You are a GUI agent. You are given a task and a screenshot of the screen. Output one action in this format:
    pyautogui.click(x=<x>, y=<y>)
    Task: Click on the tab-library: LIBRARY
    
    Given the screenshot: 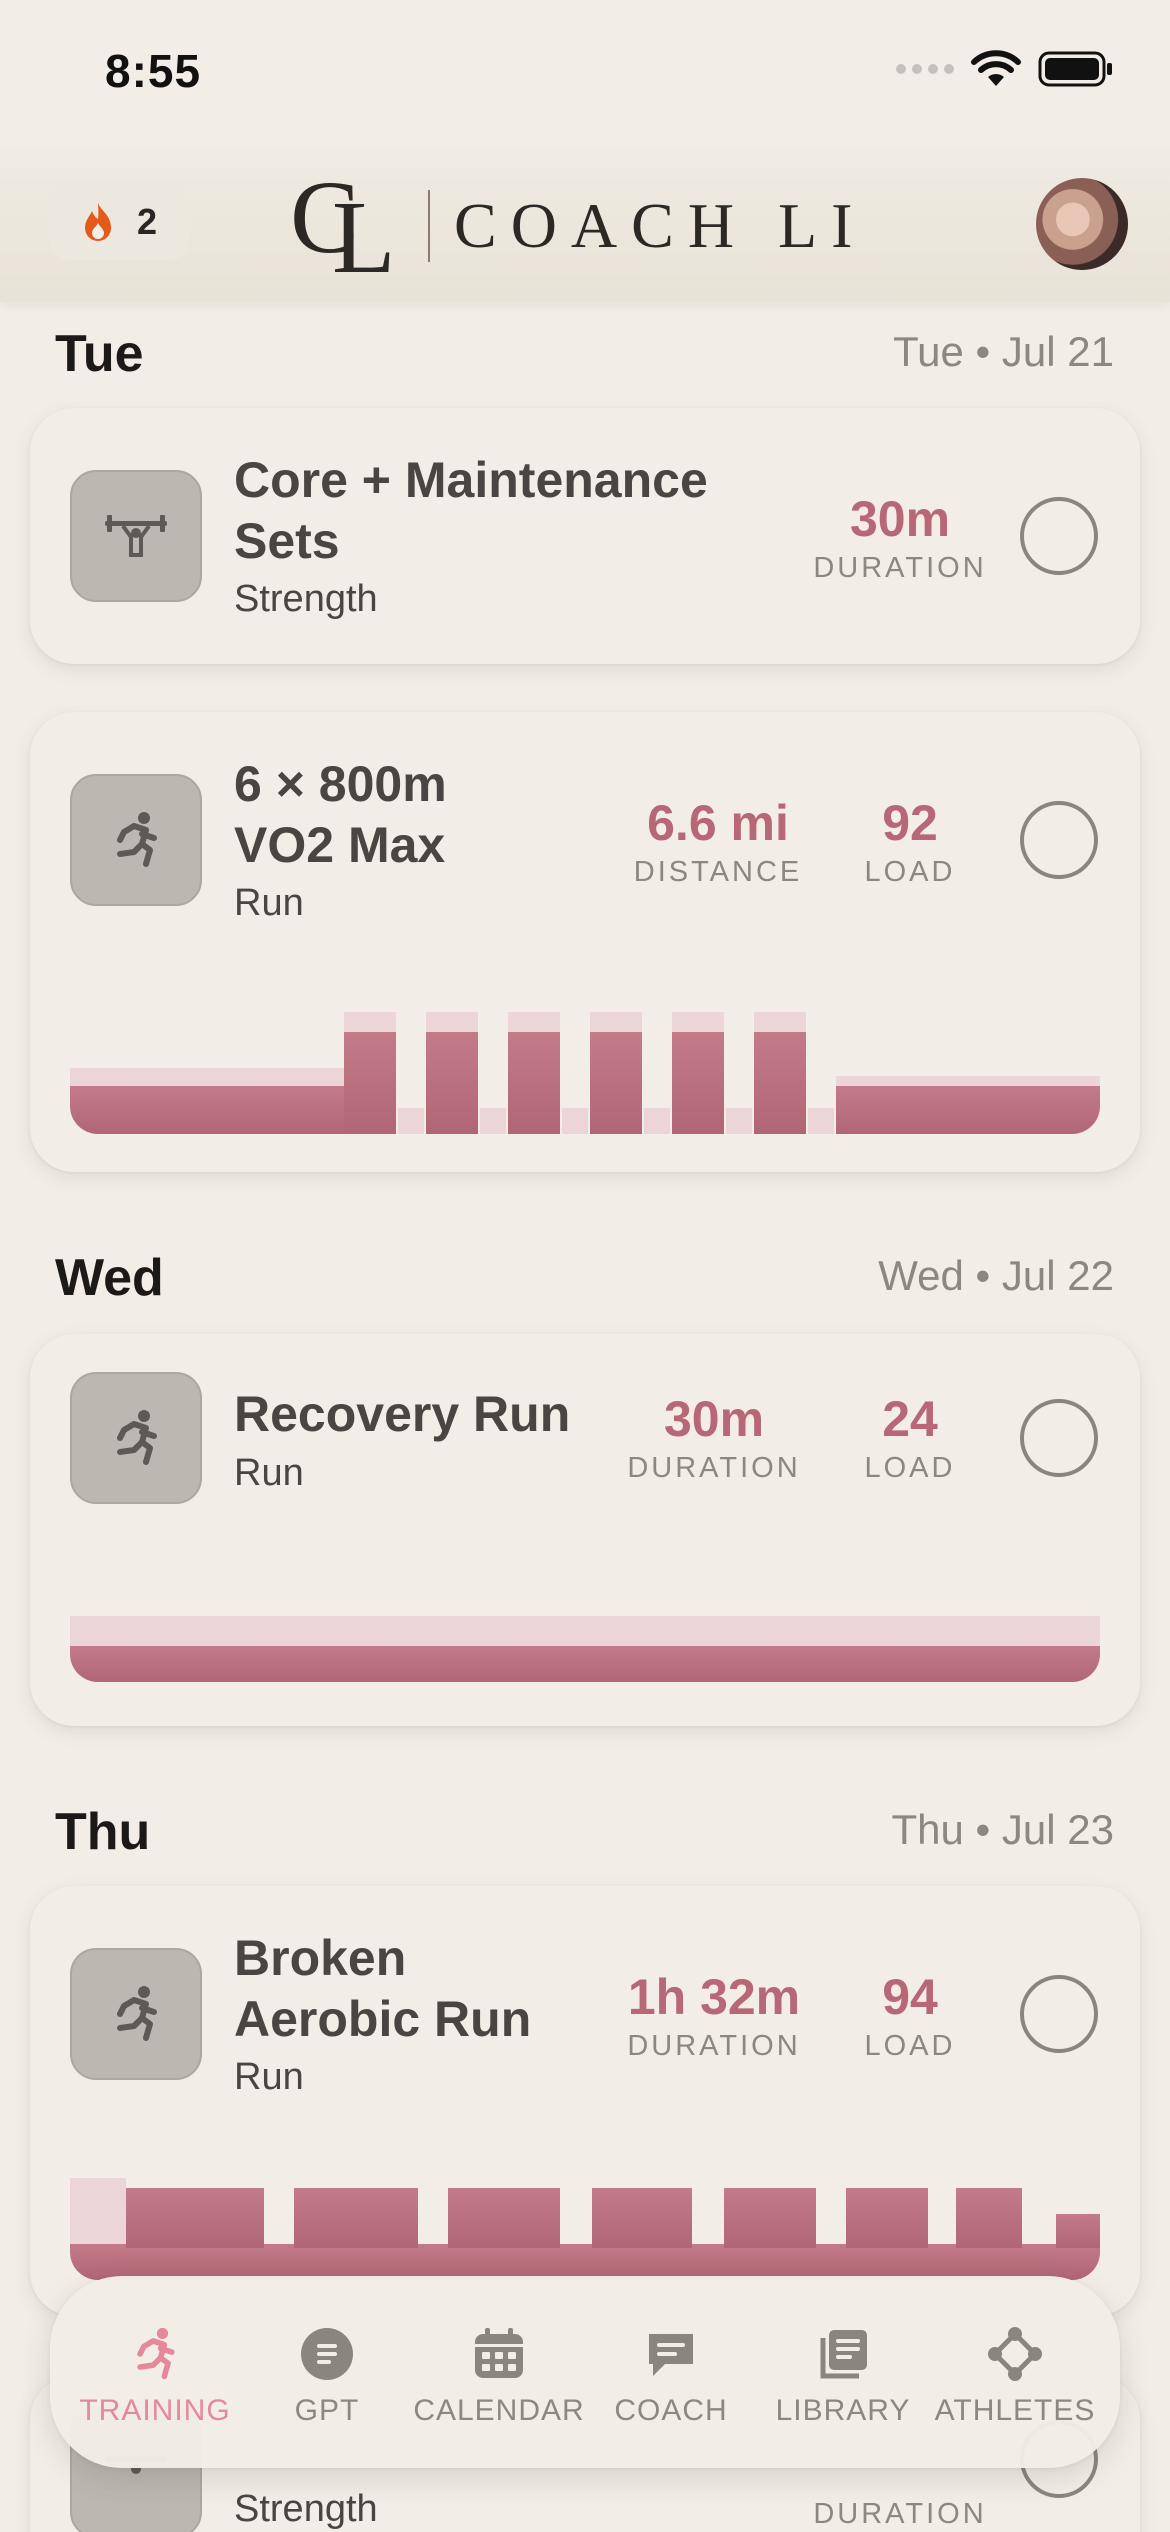 What is the action you would take?
    pyautogui.click(x=843, y=2372)
    